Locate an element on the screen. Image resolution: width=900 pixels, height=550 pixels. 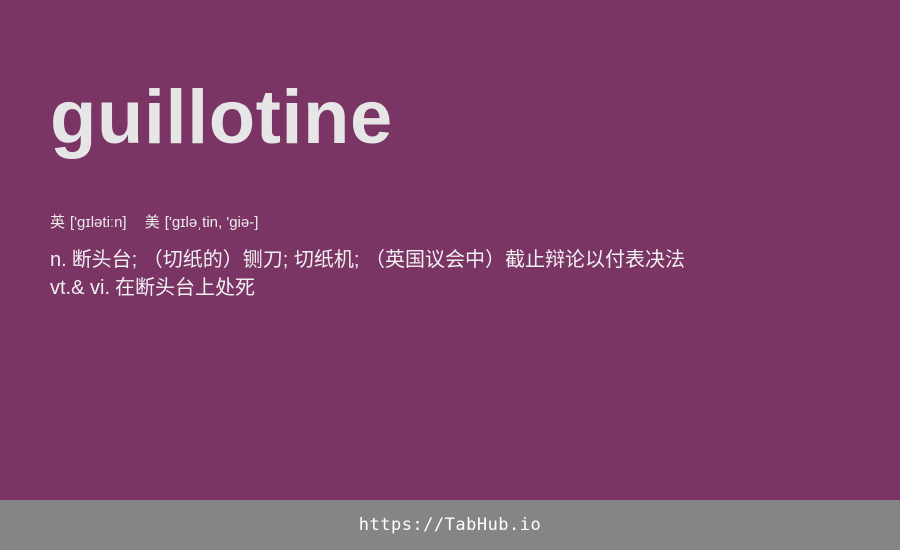
pronunciations: 英 ['gɪlətiːn] 美 ['ɡɪləˌtin, 'ɡiə-] is located at coordinates (154, 223).